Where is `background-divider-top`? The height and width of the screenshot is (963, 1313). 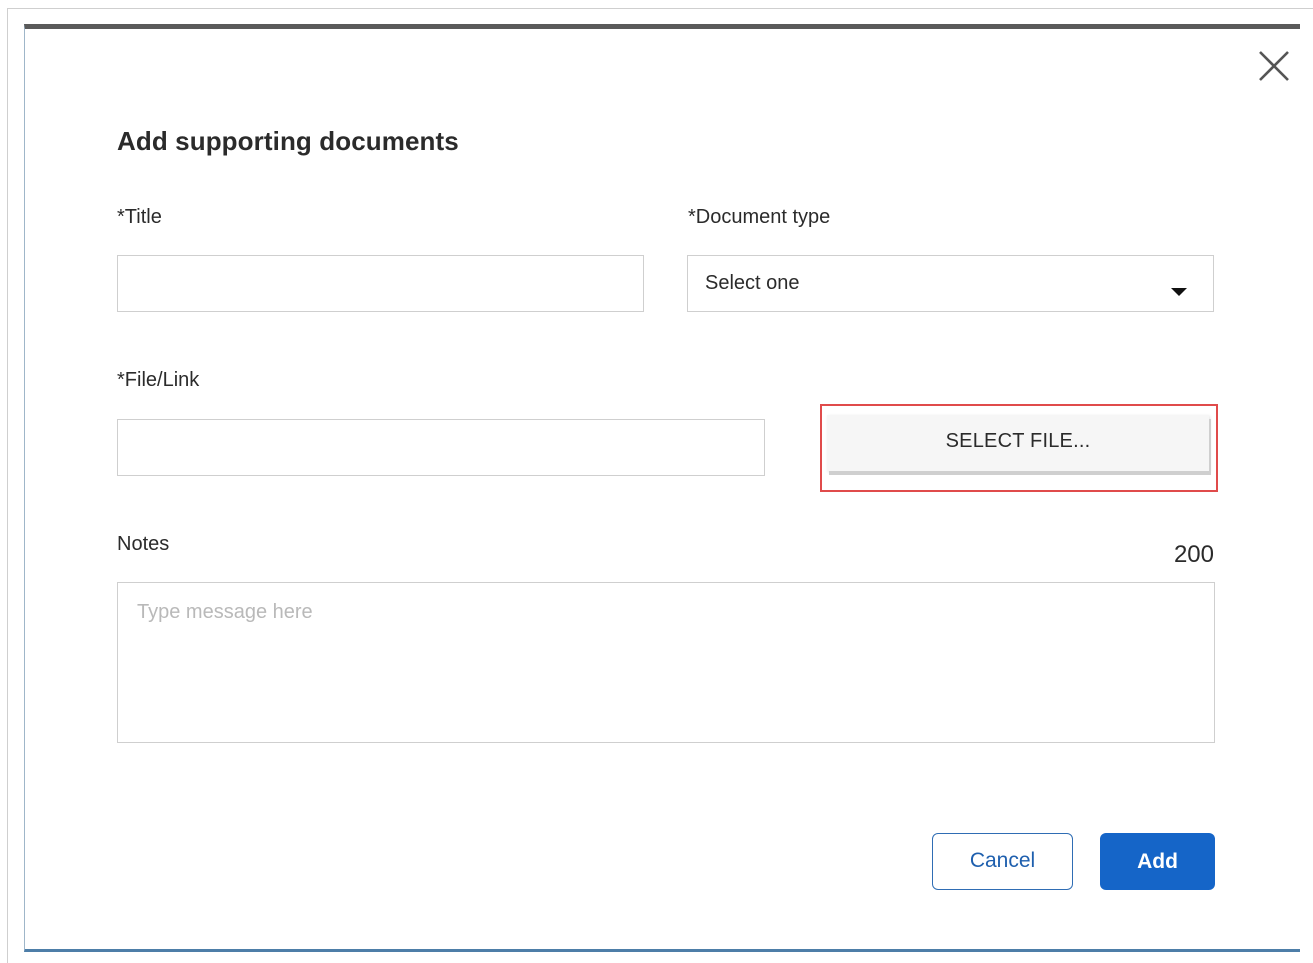
background-divider-top is located at coordinates (660, 8).